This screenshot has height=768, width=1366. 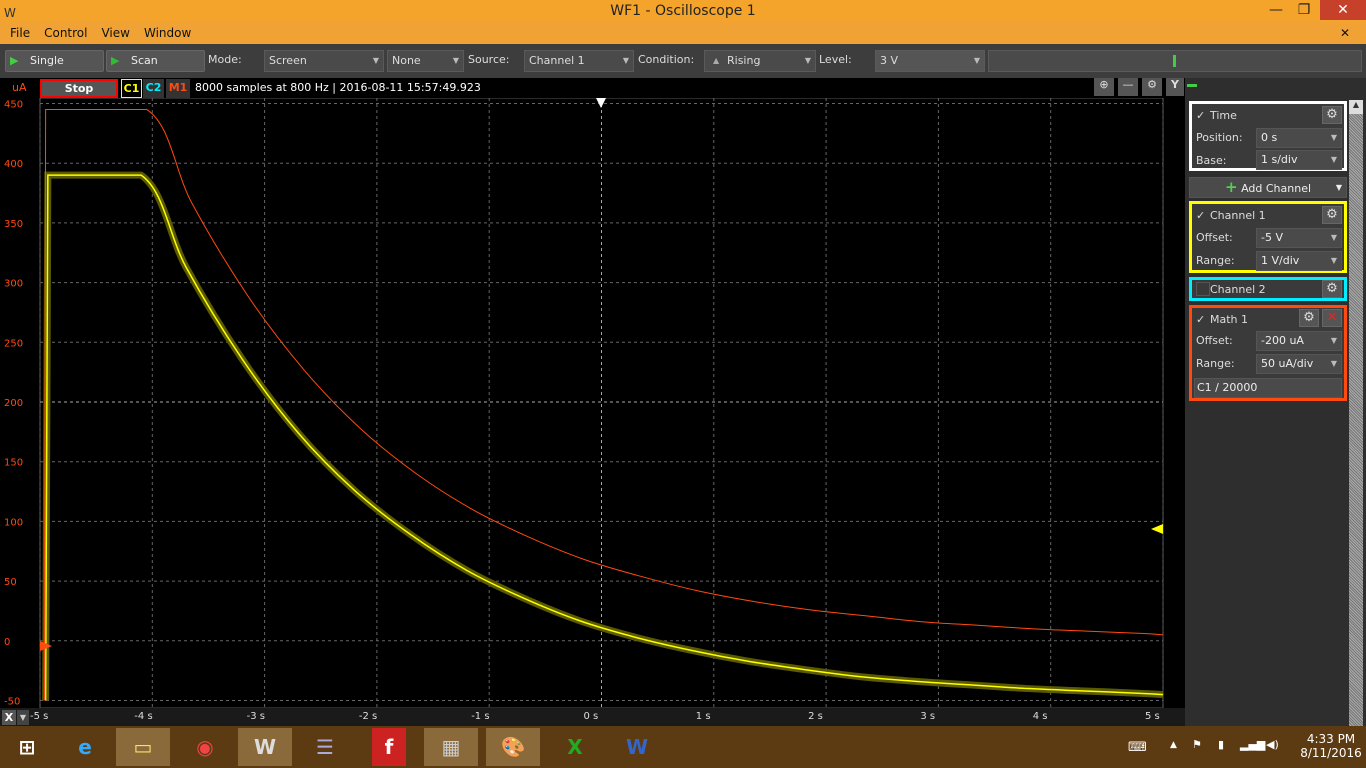 I want to click on source-label: Source:, so click(x=489, y=59).